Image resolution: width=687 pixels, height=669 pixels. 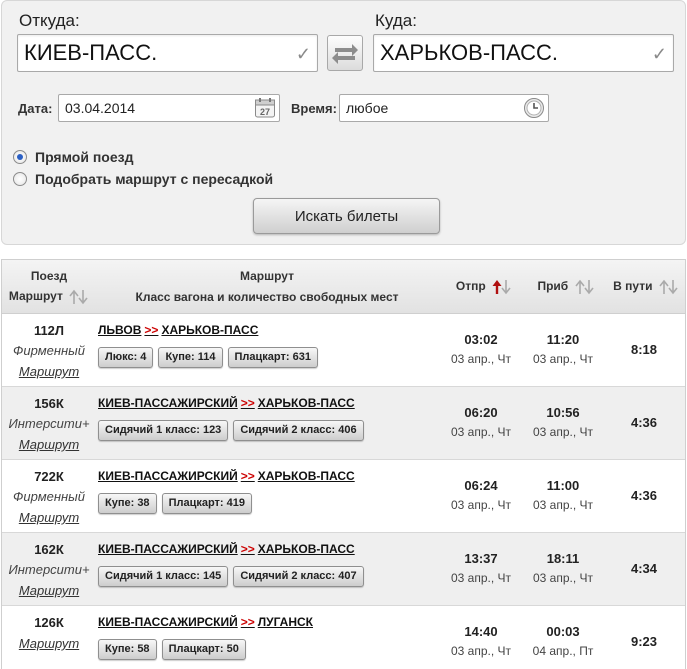 I want to click on seat-class-button: Сидячий 1 класс: 123, so click(x=163, y=430).